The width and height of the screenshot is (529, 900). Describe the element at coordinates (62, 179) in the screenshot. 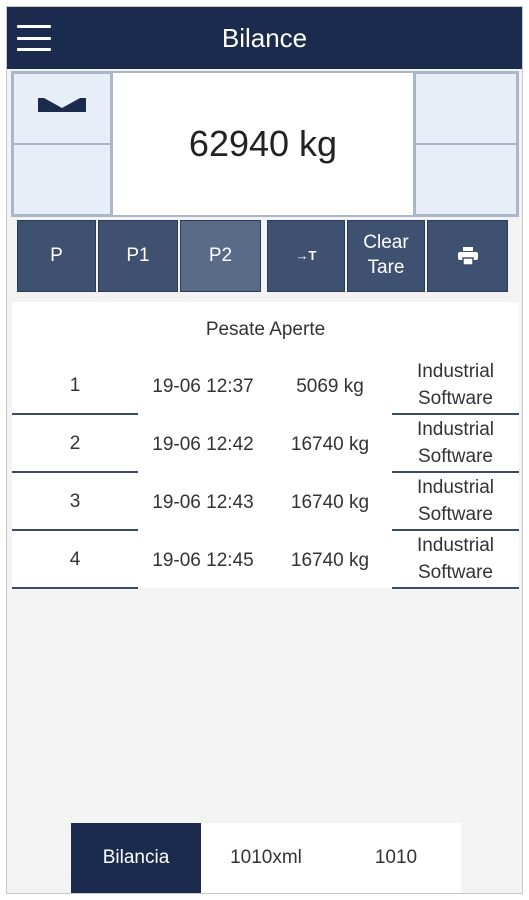

I see `scale-cell-bottom-left` at that location.